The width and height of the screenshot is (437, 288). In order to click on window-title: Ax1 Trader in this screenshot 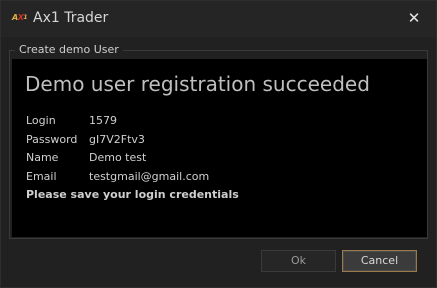, I will do `click(71, 18)`.